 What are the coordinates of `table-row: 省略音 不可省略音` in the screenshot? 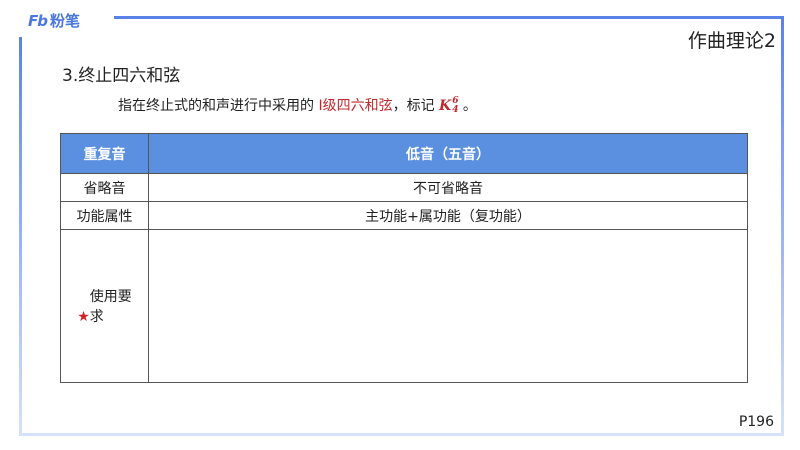 It's located at (404, 187).